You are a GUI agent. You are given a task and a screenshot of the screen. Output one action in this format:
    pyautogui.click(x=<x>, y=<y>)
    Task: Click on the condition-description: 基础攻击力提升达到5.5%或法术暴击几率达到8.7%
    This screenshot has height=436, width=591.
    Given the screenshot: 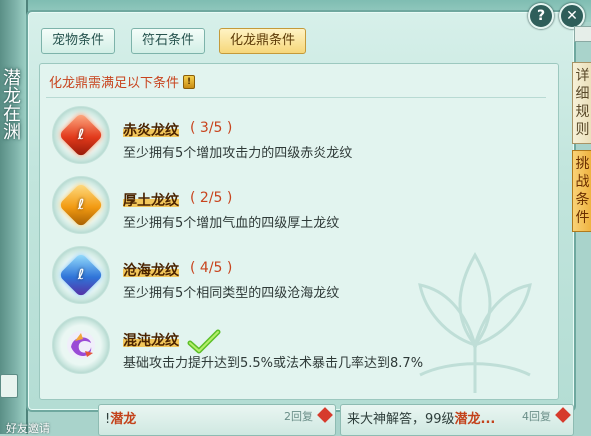 What is the action you would take?
    pyautogui.click(x=273, y=363)
    